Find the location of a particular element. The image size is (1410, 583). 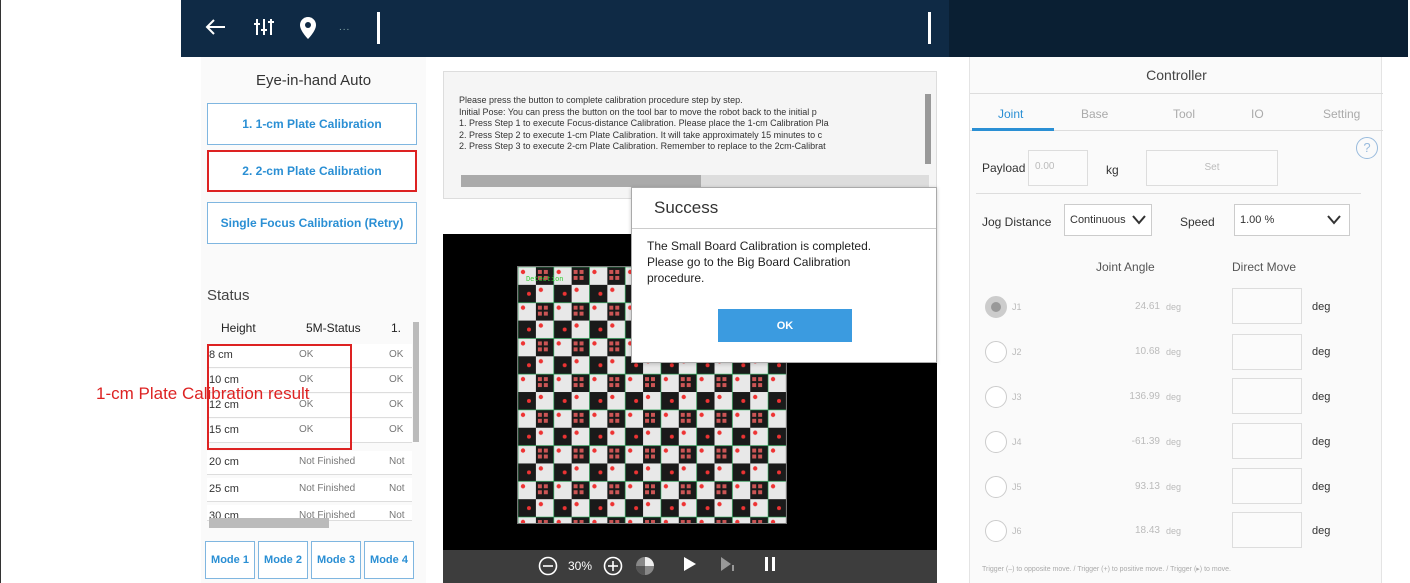

zoom-out-icon is located at coordinates (548, 568).